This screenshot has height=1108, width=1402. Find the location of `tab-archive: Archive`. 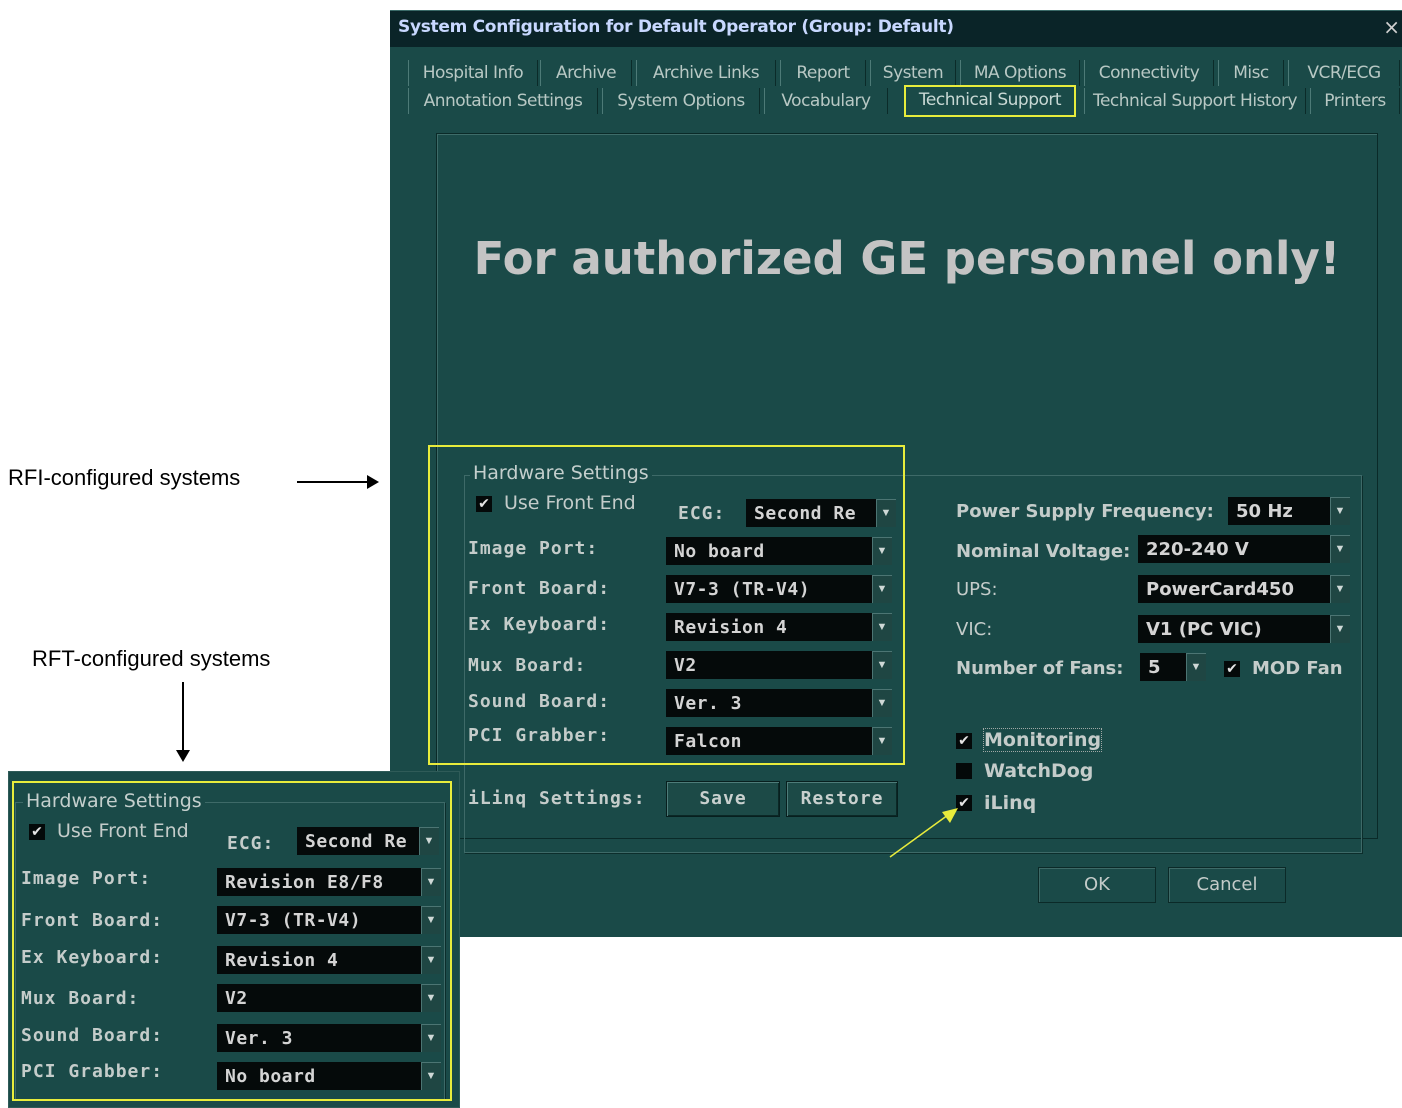

tab-archive: Archive is located at coordinates (586, 73).